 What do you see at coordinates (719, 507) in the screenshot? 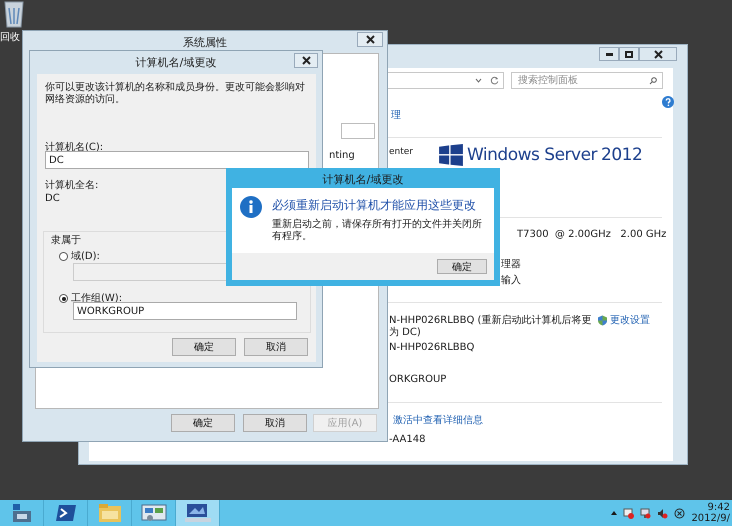
I see `clock-time: 9:42` at bounding box center [719, 507].